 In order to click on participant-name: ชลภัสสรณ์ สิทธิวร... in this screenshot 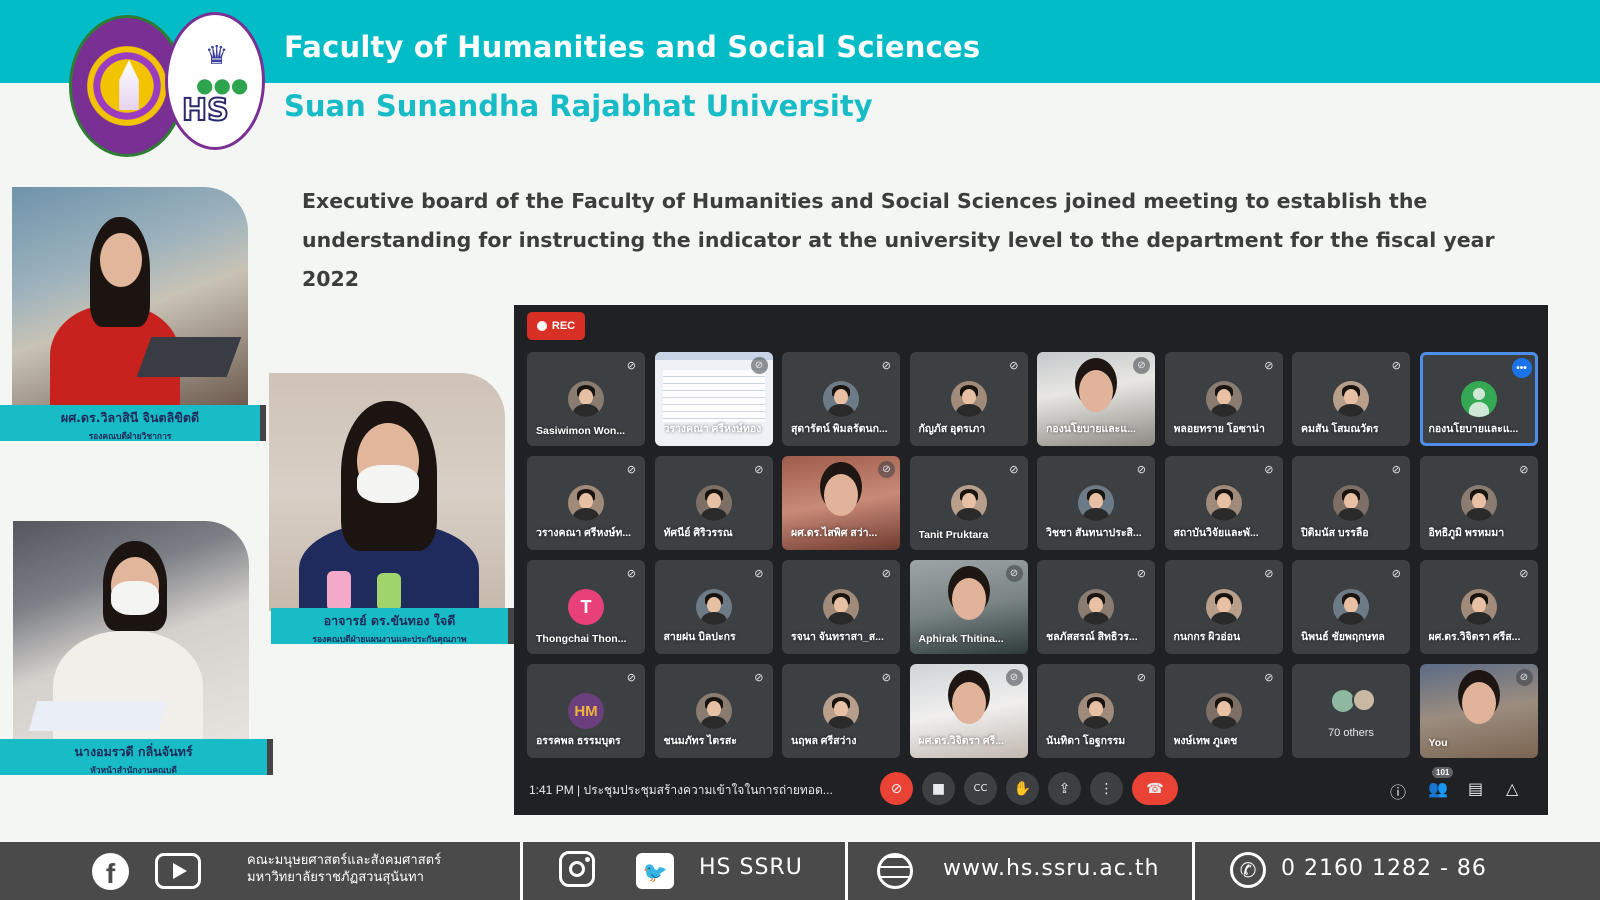, I will do `click(1092, 637)`.